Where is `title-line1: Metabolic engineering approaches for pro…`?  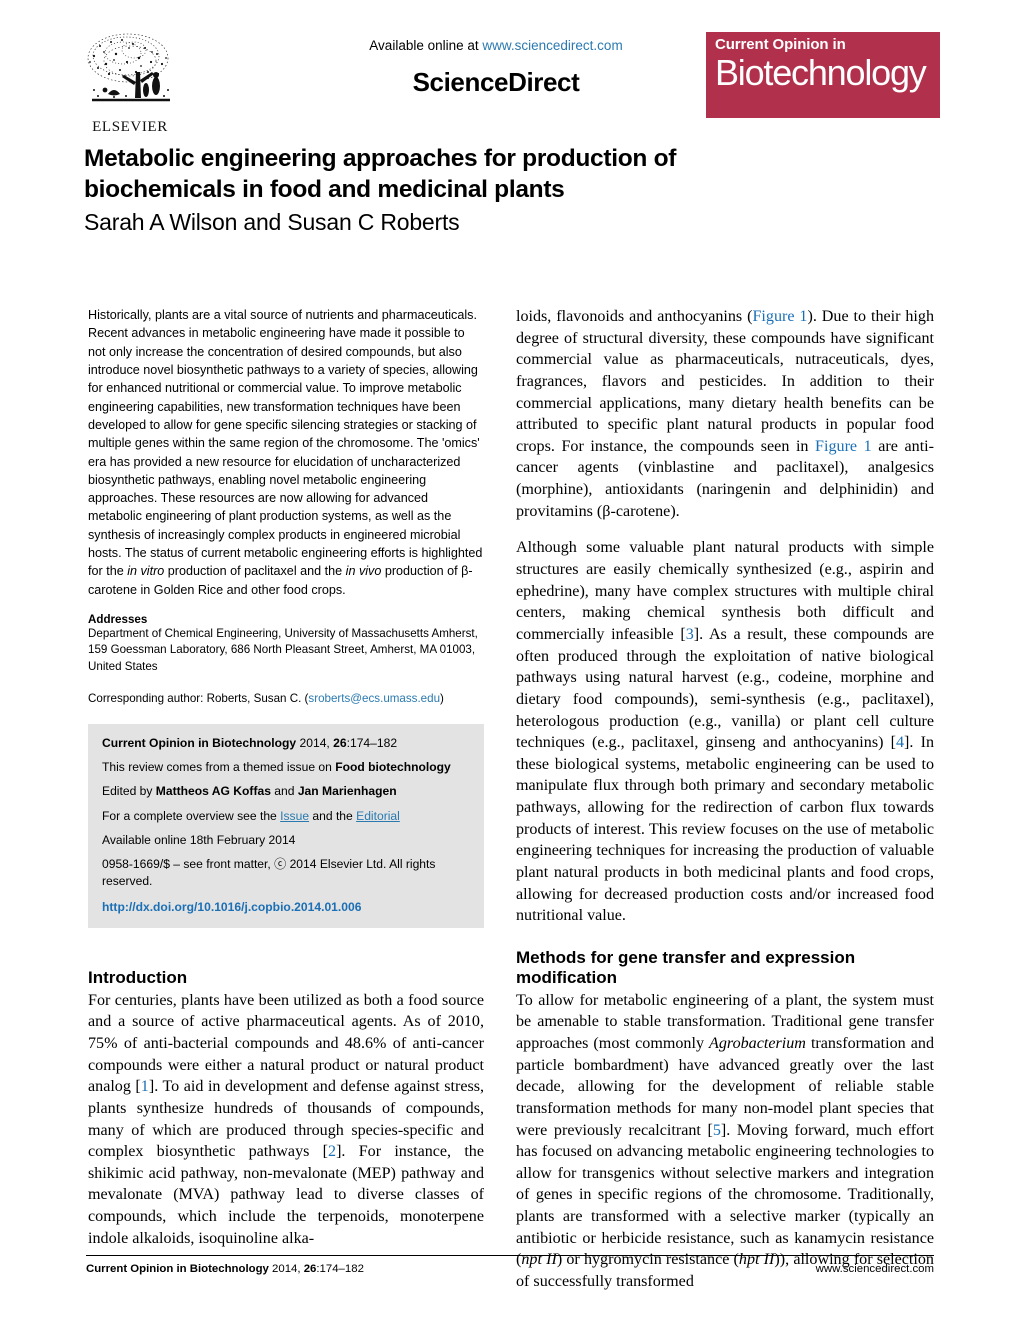
title-line1: Metabolic engineering approaches for pro… is located at coordinates (380, 158).